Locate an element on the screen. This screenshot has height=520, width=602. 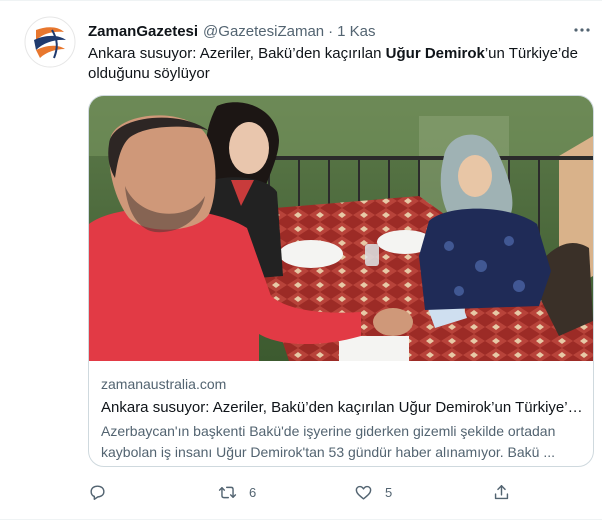
reply-button is located at coordinates (103, 492).